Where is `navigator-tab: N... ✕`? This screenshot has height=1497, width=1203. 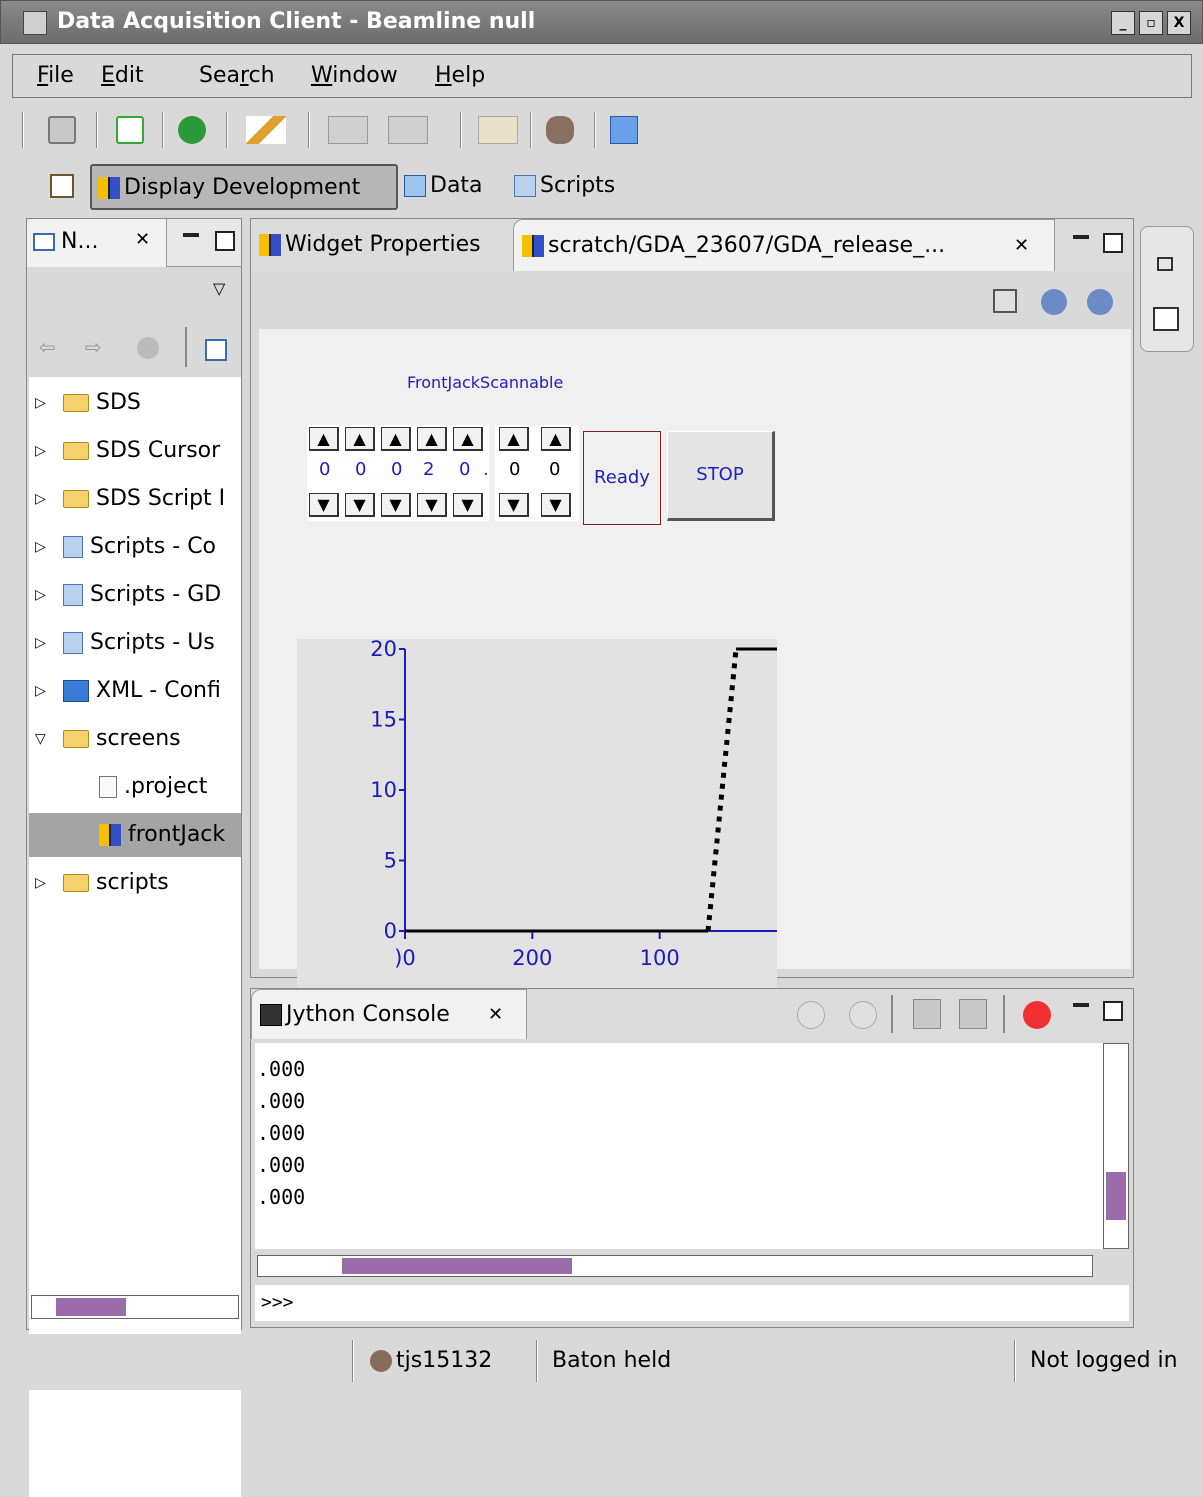 navigator-tab: N... ✕ is located at coordinates (97, 243).